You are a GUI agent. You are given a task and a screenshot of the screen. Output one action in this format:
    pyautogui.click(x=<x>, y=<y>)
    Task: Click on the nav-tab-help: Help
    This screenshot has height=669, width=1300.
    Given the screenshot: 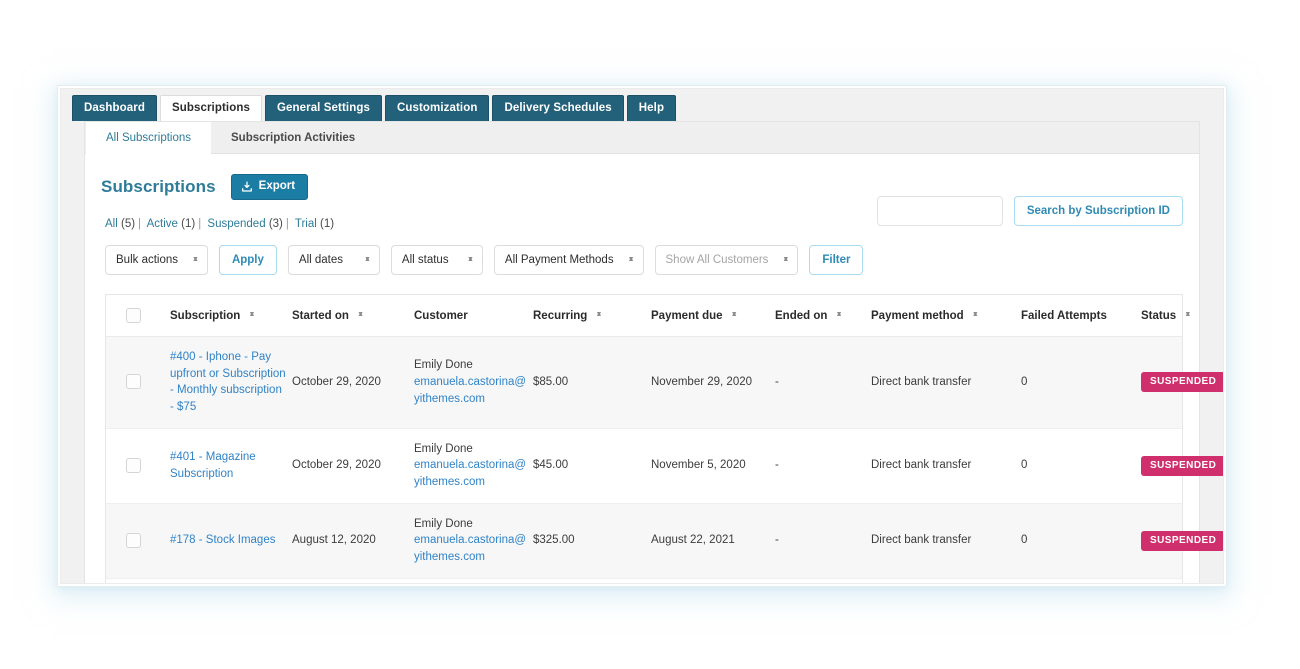 What is the action you would take?
    pyautogui.click(x=651, y=107)
    